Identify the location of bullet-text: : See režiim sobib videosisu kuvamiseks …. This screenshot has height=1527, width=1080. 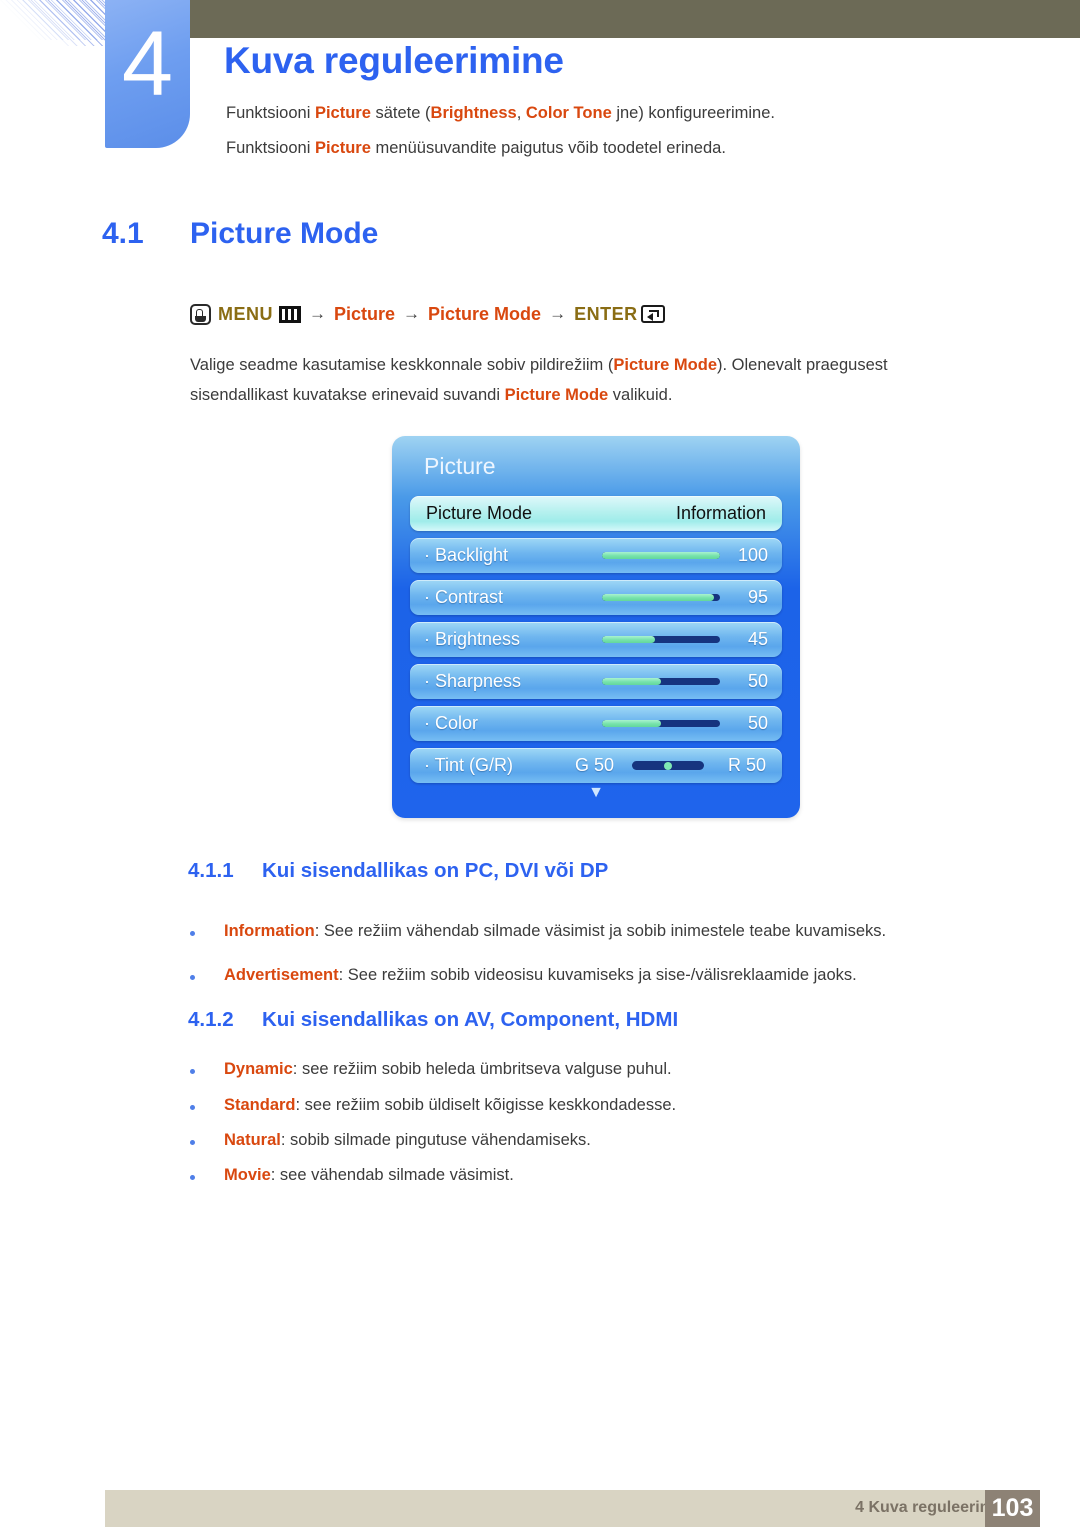
(597, 975).